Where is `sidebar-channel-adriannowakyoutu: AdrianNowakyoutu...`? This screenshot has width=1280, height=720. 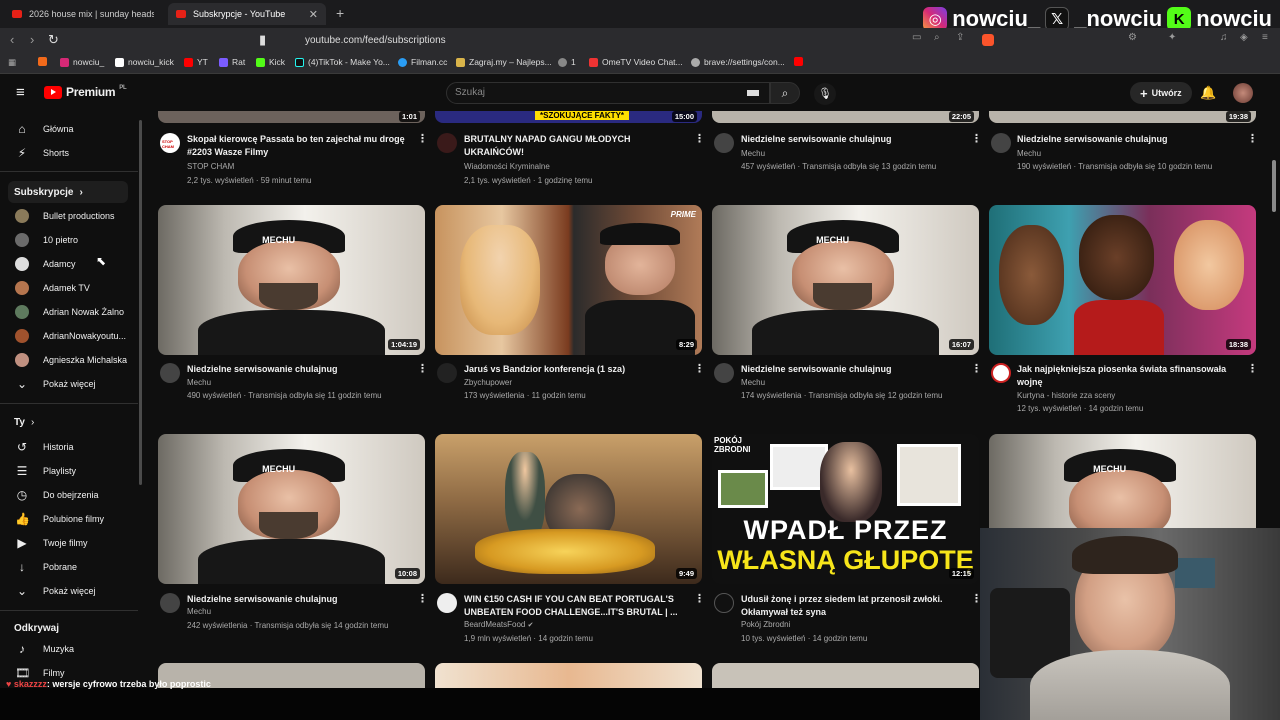 sidebar-channel-adriannowakyoutu: AdrianNowakyoutu... is located at coordinates (68, 336).